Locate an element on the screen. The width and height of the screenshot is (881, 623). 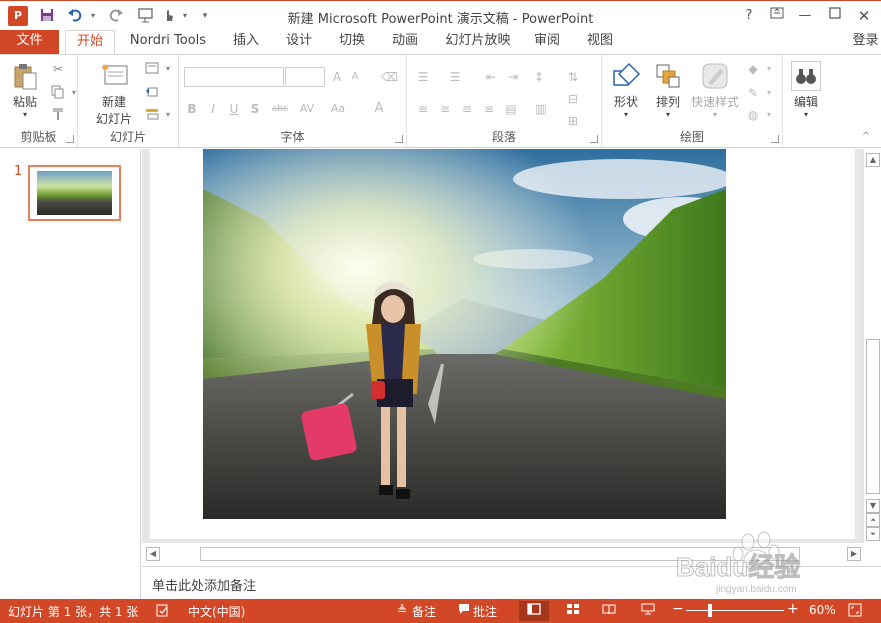
minimize-icon: — is located at coordinates (805, 16).